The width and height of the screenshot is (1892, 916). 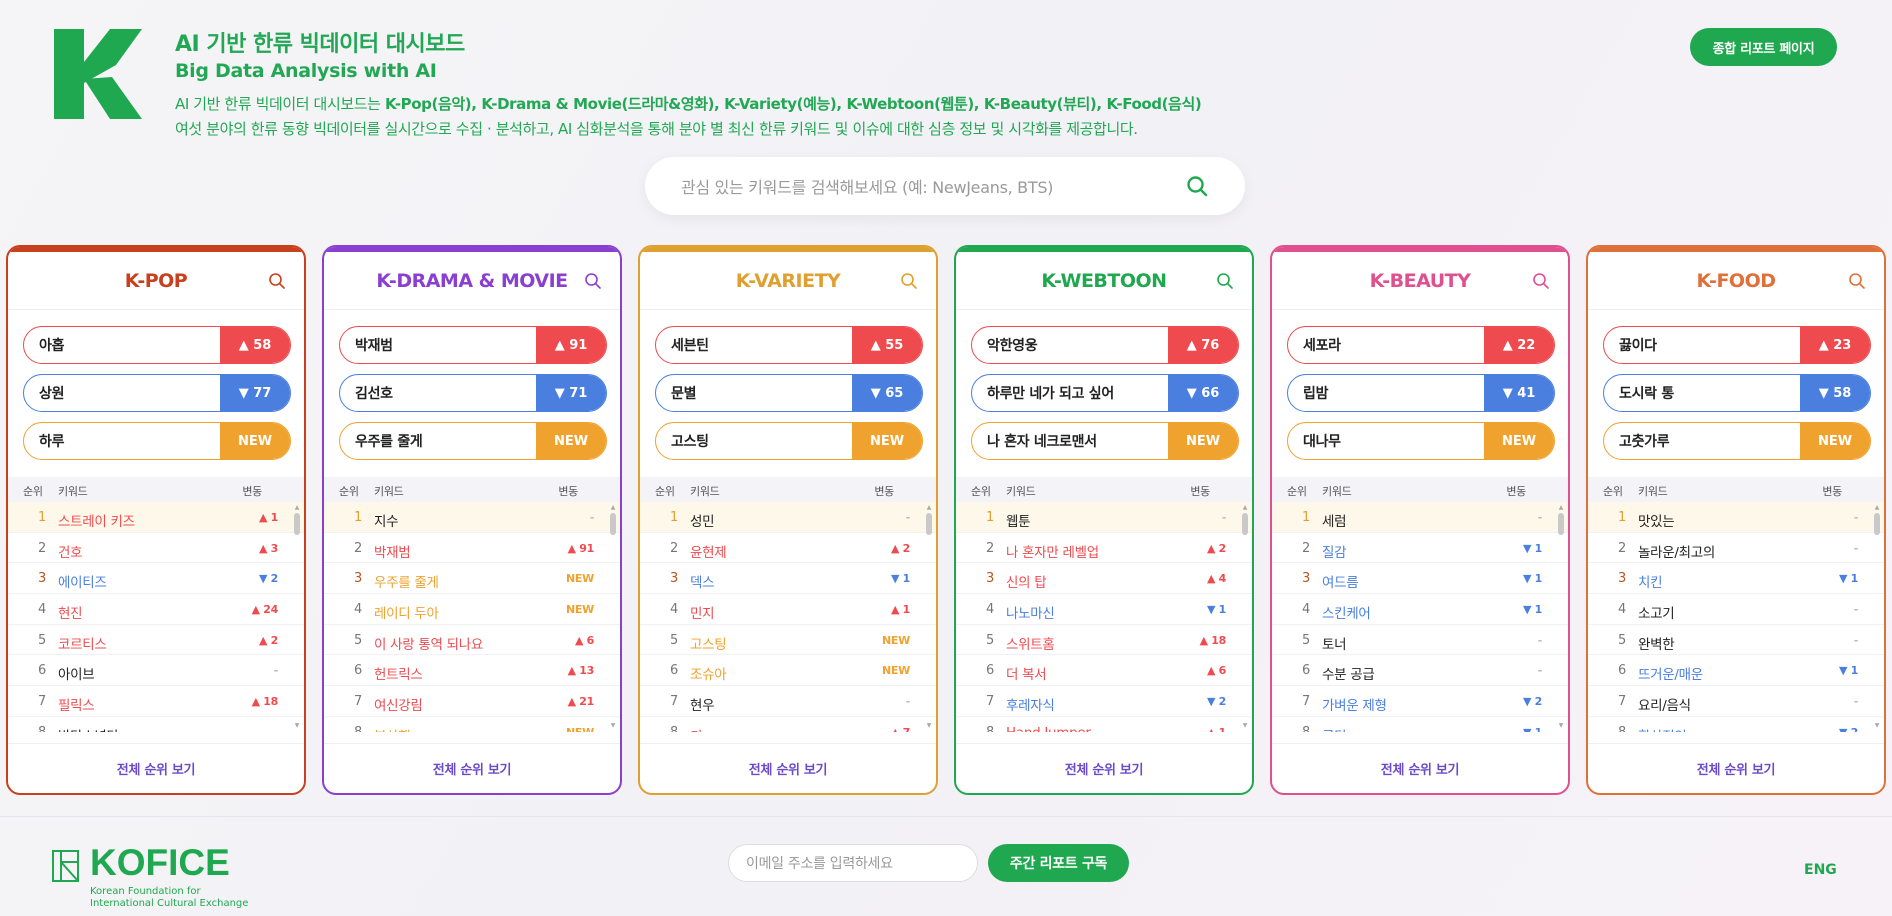 I want to click on ranking-row: 6 아이브 -, so click(x=156, y=671).